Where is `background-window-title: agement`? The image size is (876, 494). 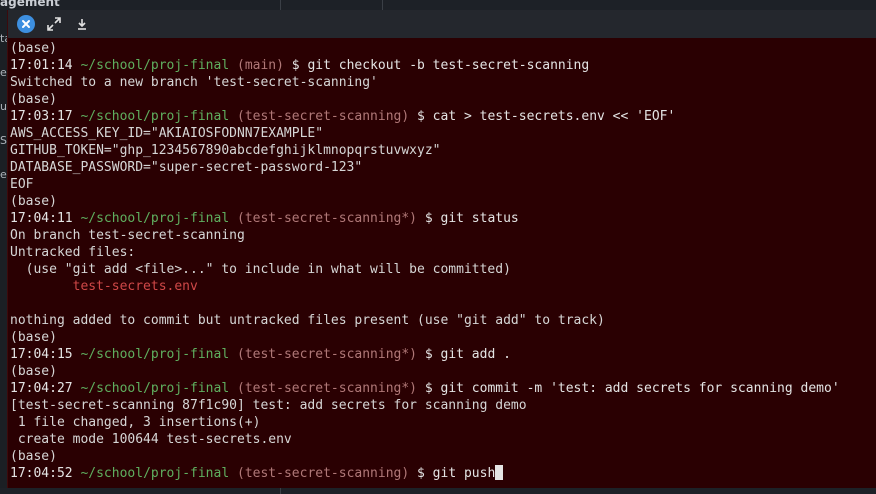
background-window-title: agement is located at coordinates (30, 4).